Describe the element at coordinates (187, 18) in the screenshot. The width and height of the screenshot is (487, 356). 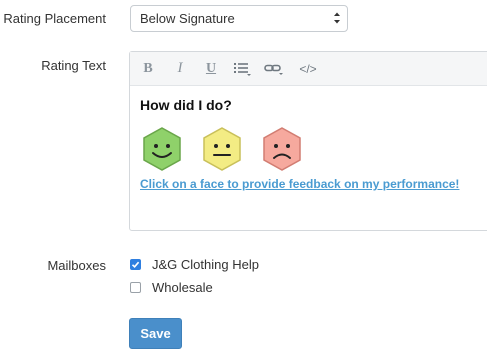
I see `rating-placement-value: Below Signature` at that location.